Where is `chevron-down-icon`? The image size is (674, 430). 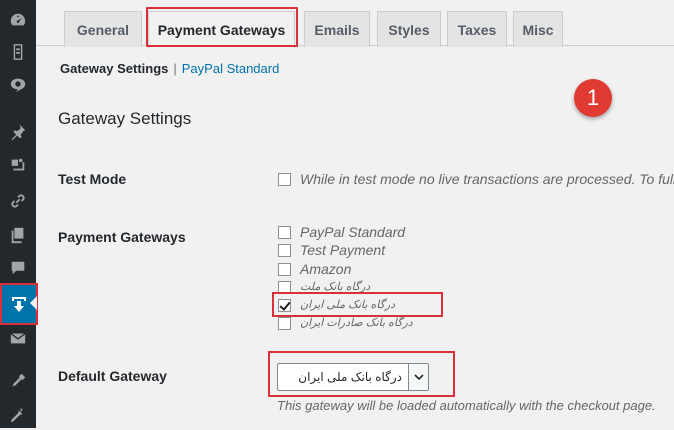 chevron-down-icon is located at coordinates (418, 377).